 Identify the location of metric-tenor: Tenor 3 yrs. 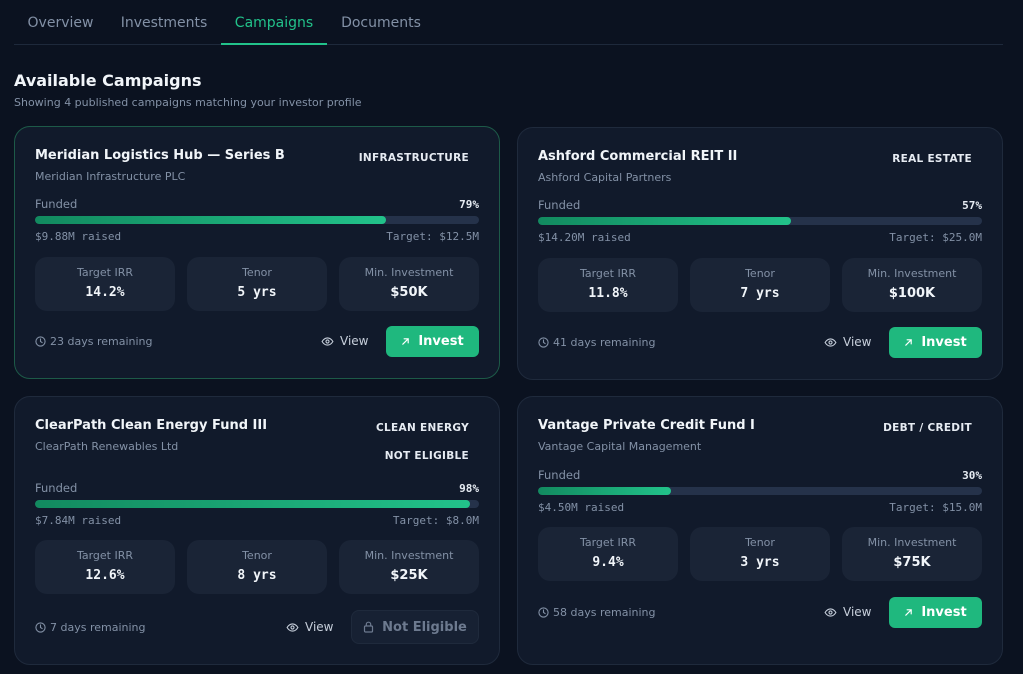
(760, 554).